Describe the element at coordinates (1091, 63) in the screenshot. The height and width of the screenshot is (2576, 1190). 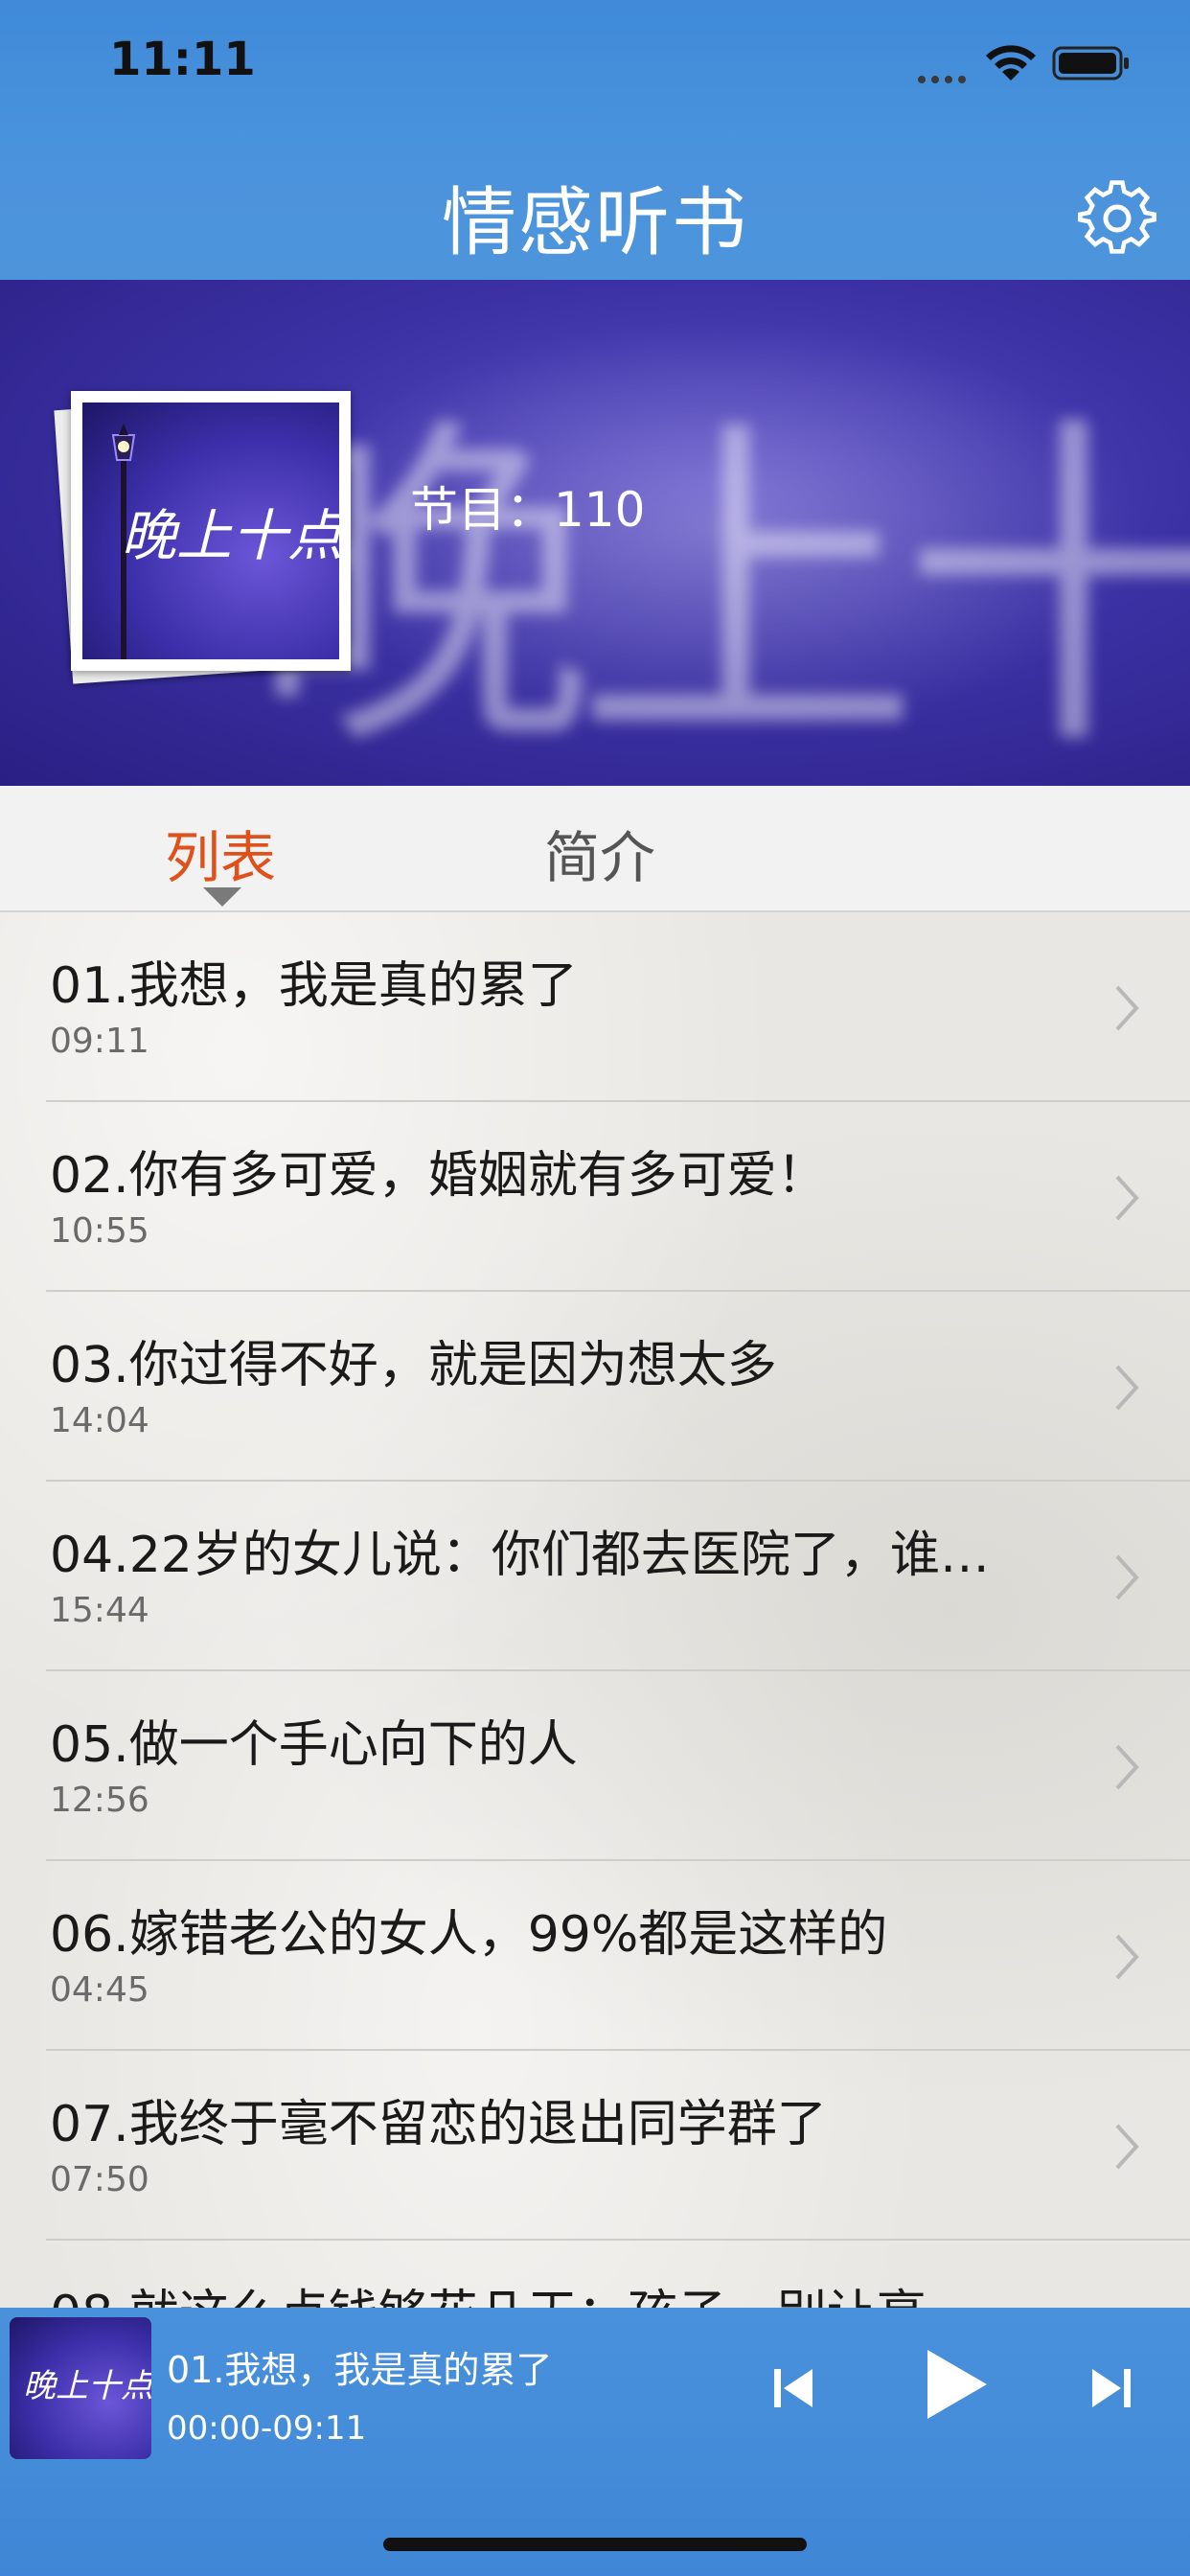
I see `battery-icon` at that location.